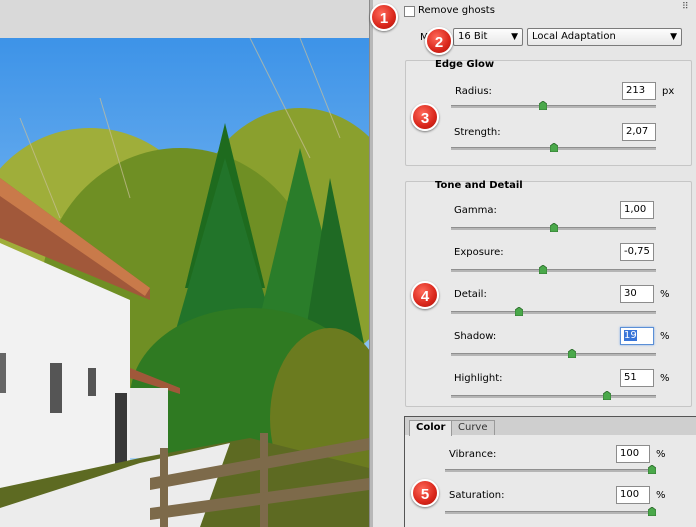  Describe the element at coordinates (553, 354) in the screenshot. I see `shadow-slider-track` at that location.